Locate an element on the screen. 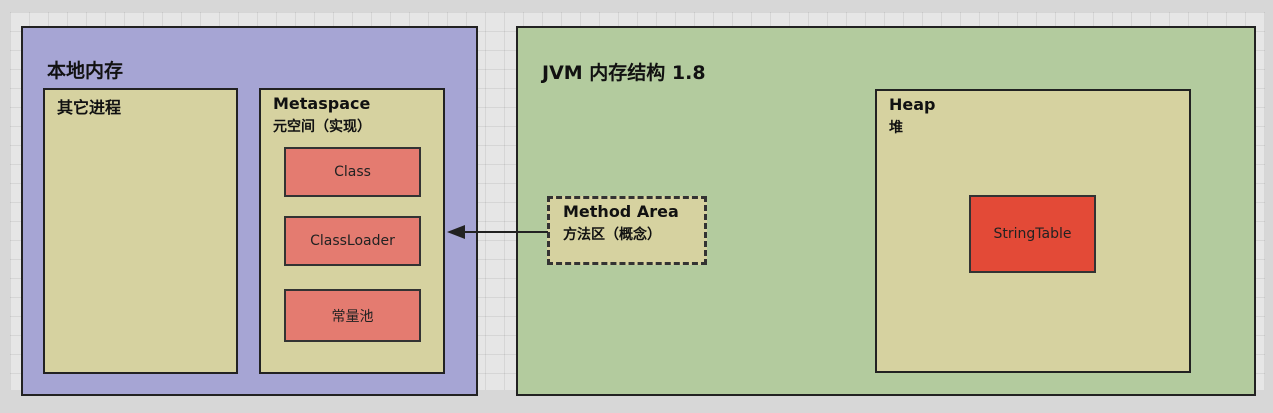 The width and height of the screenshot is (1273, 413). metaspace-title: Metaspace is located at coordinates (322, 103).